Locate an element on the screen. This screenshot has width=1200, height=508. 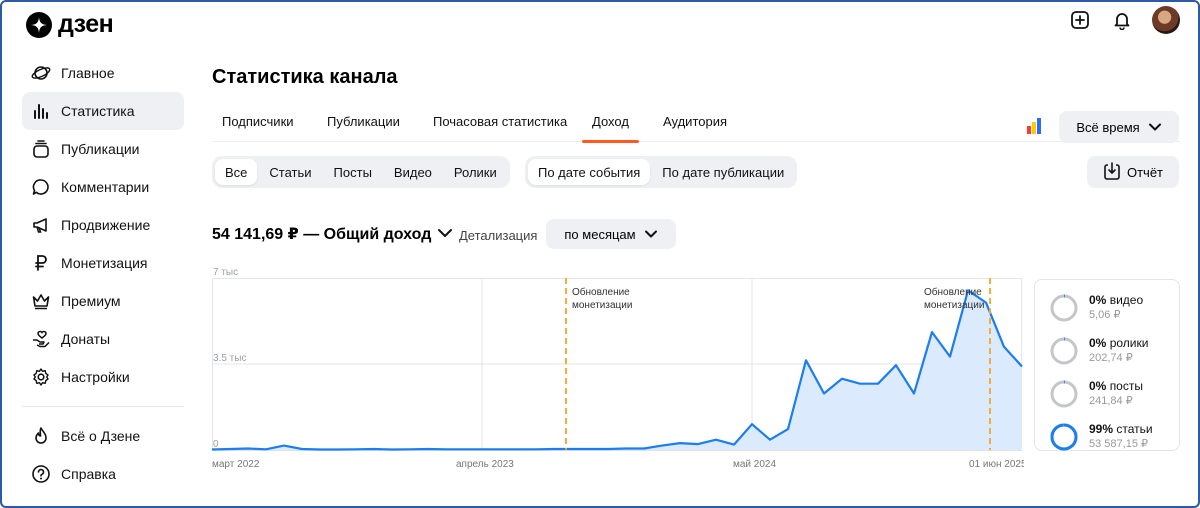
page-title: Статистика канала is located at coordinates (305, 77).